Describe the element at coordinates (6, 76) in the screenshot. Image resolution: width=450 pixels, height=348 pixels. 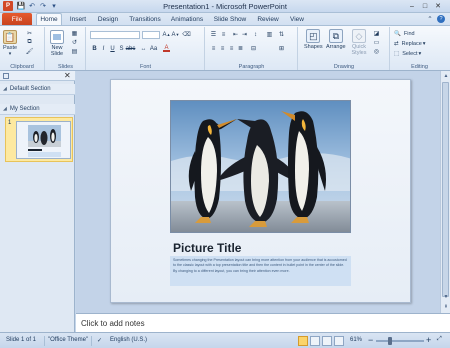
I see `slides-tab-icon` at that location.